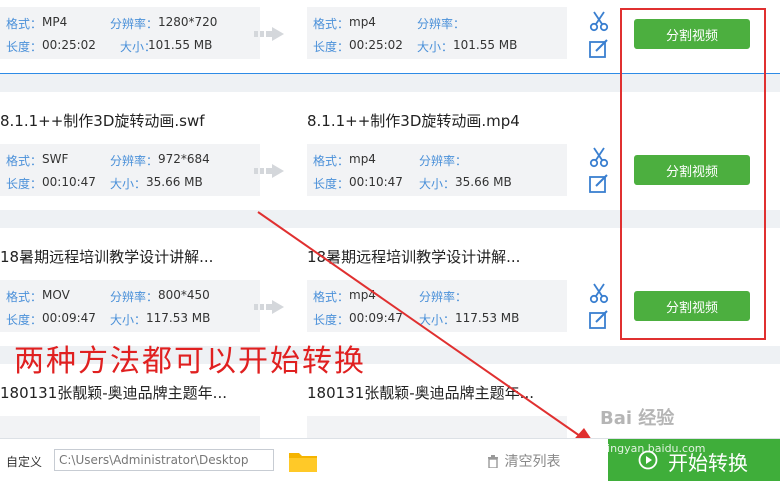 This screenshot has height=481, width=780. Describe the element at coordinates (184, 295) in the screenshot. I see `resolution-value: 800*450` at that location.